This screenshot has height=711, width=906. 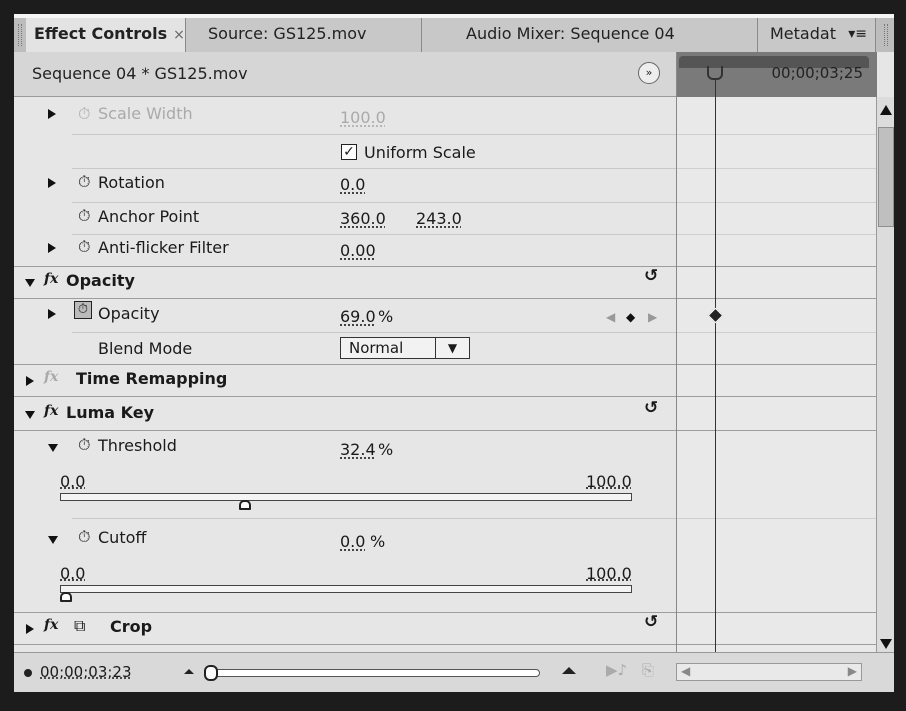 I want to click on opacity-keyframe, so click(x=715, y=315).